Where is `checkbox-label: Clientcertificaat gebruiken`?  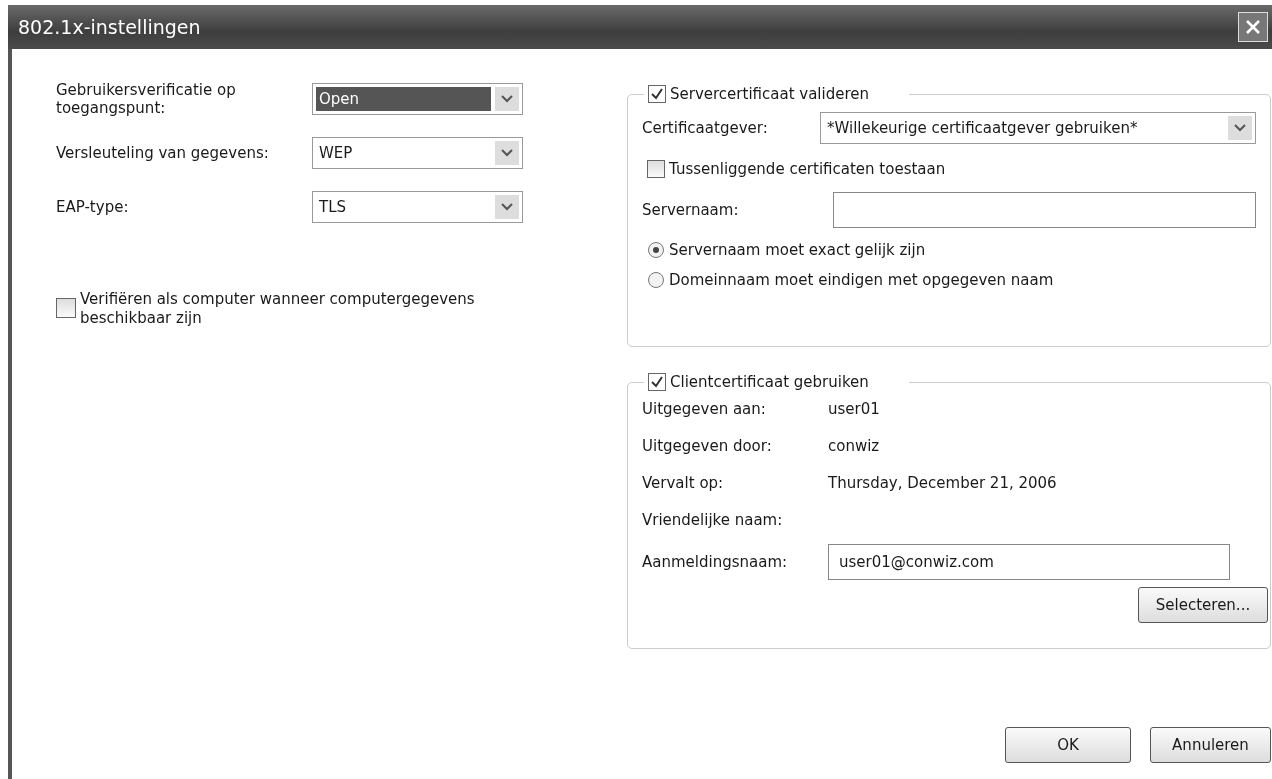
checkbox-label: Clientcertificaat gebruiken is located at coordinates (769, 382).